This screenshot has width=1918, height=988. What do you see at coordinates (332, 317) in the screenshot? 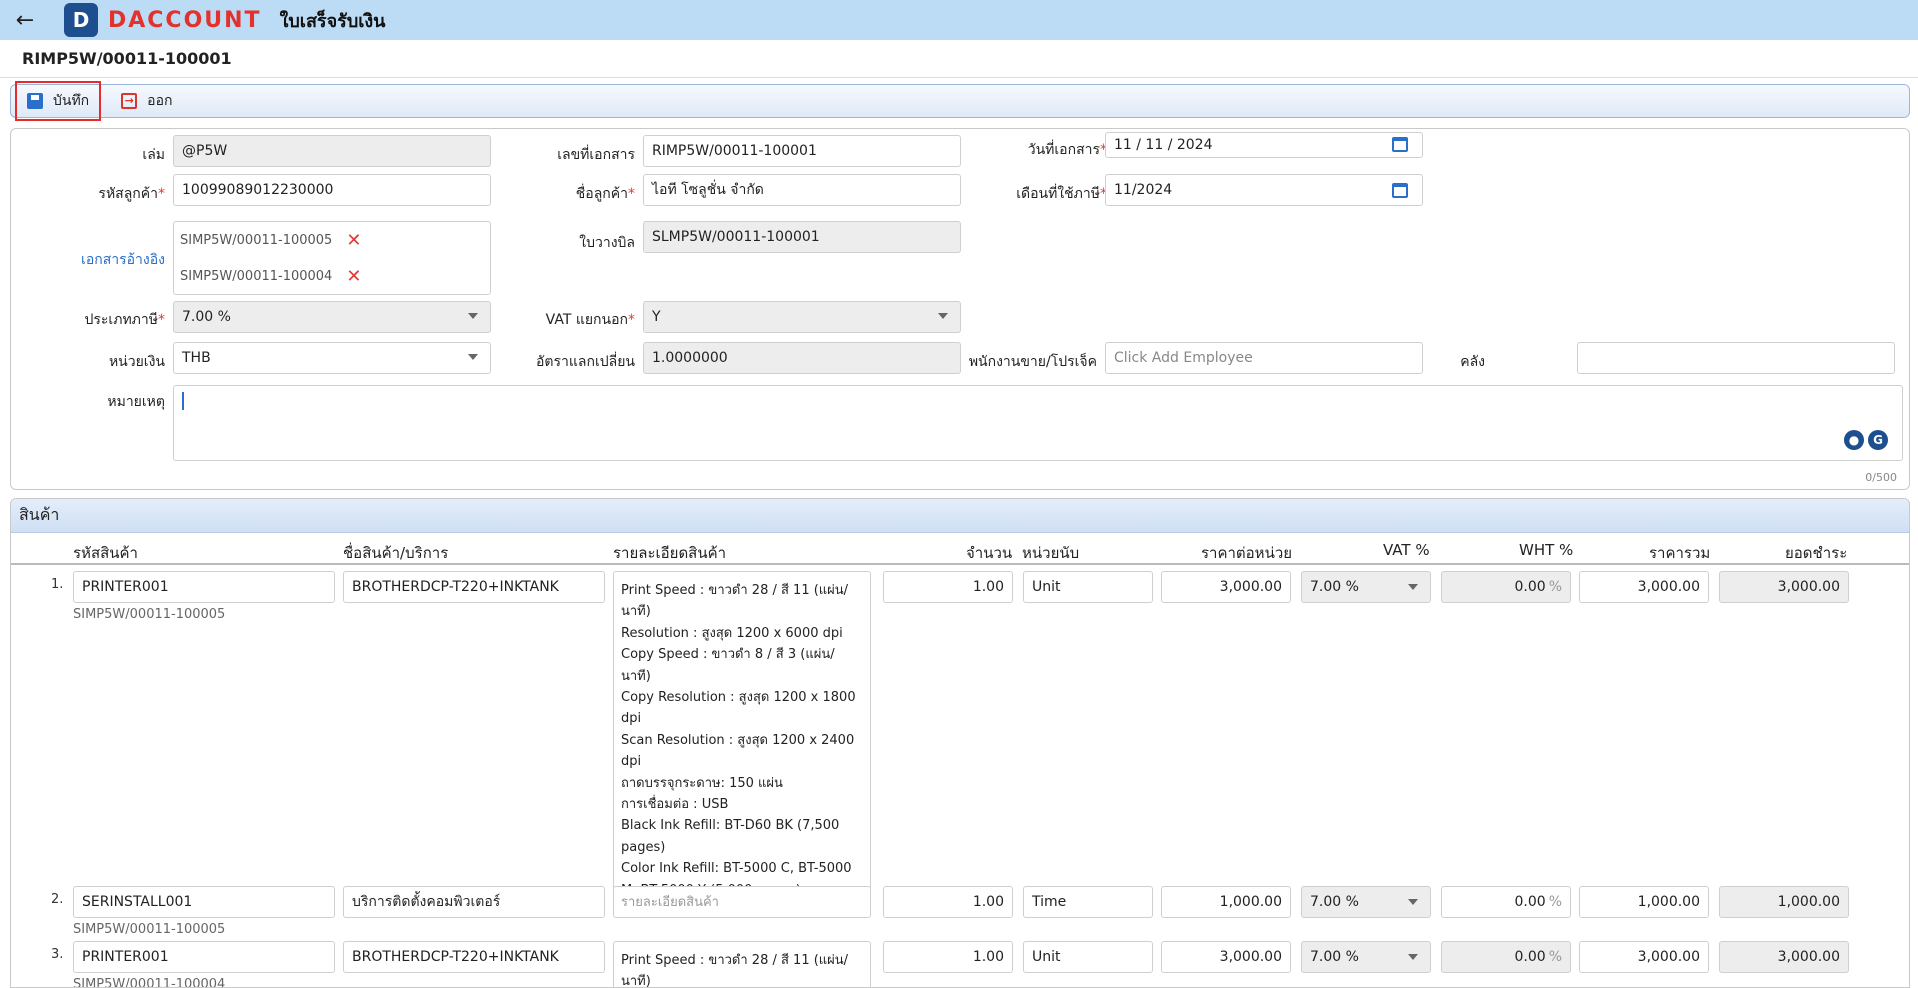
I see `taxtype-select: 7.00 %` at bounding box center [332, 317].